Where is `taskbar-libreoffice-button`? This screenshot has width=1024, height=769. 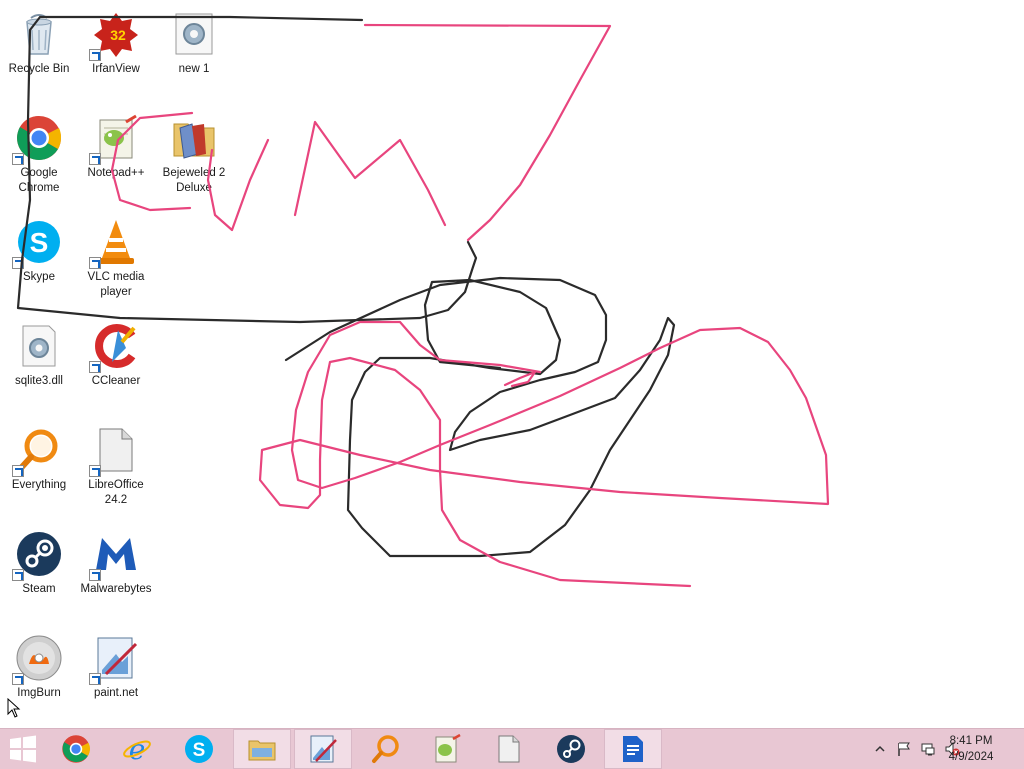 taskbar-libreoffice-button is located at coordinates (509, 749).